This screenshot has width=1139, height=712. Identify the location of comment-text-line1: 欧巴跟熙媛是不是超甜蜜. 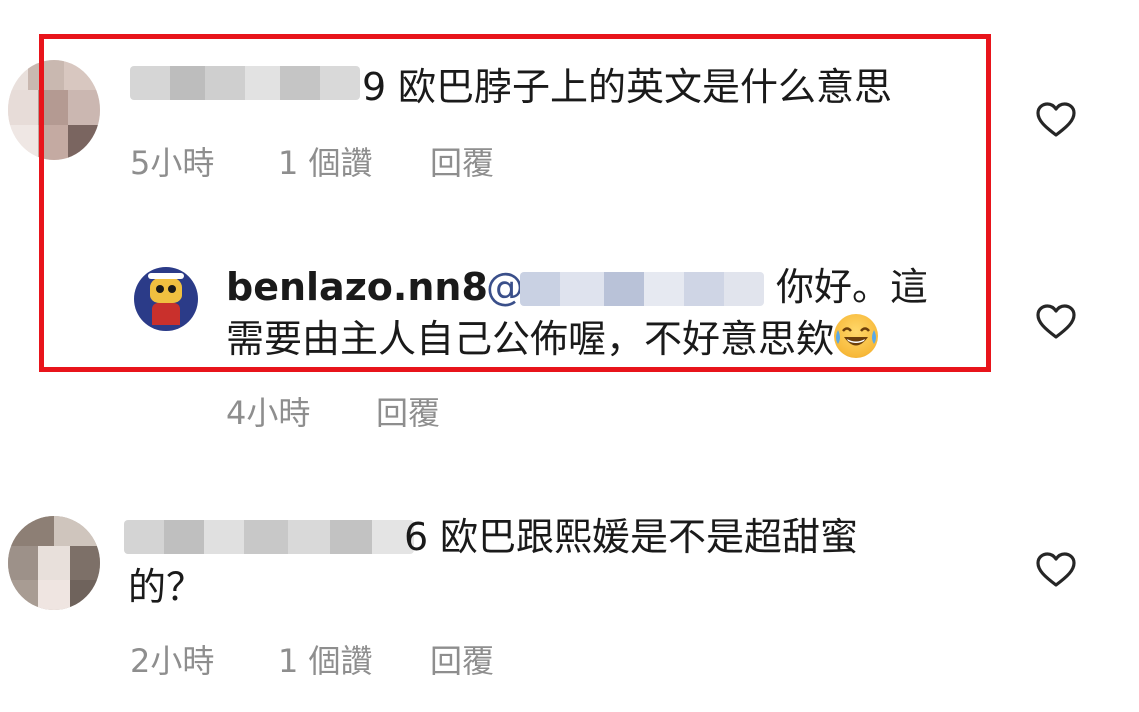
(649, 537).